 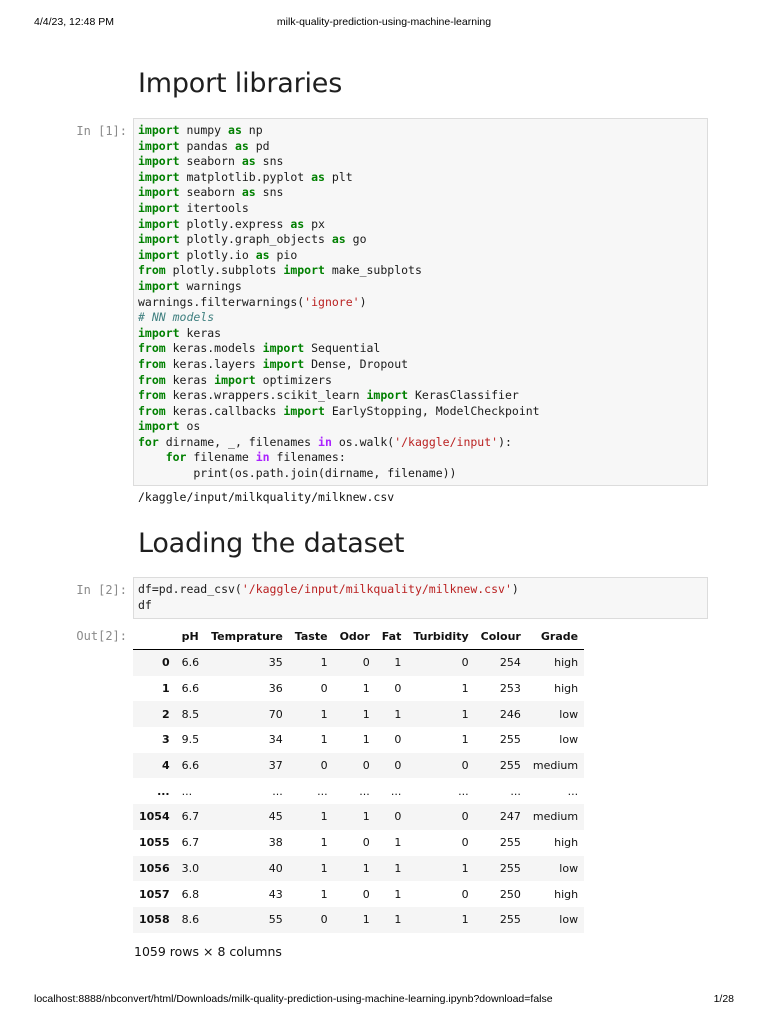 I want to click on print-page-number: 1/28, so click(x=723, y=999).